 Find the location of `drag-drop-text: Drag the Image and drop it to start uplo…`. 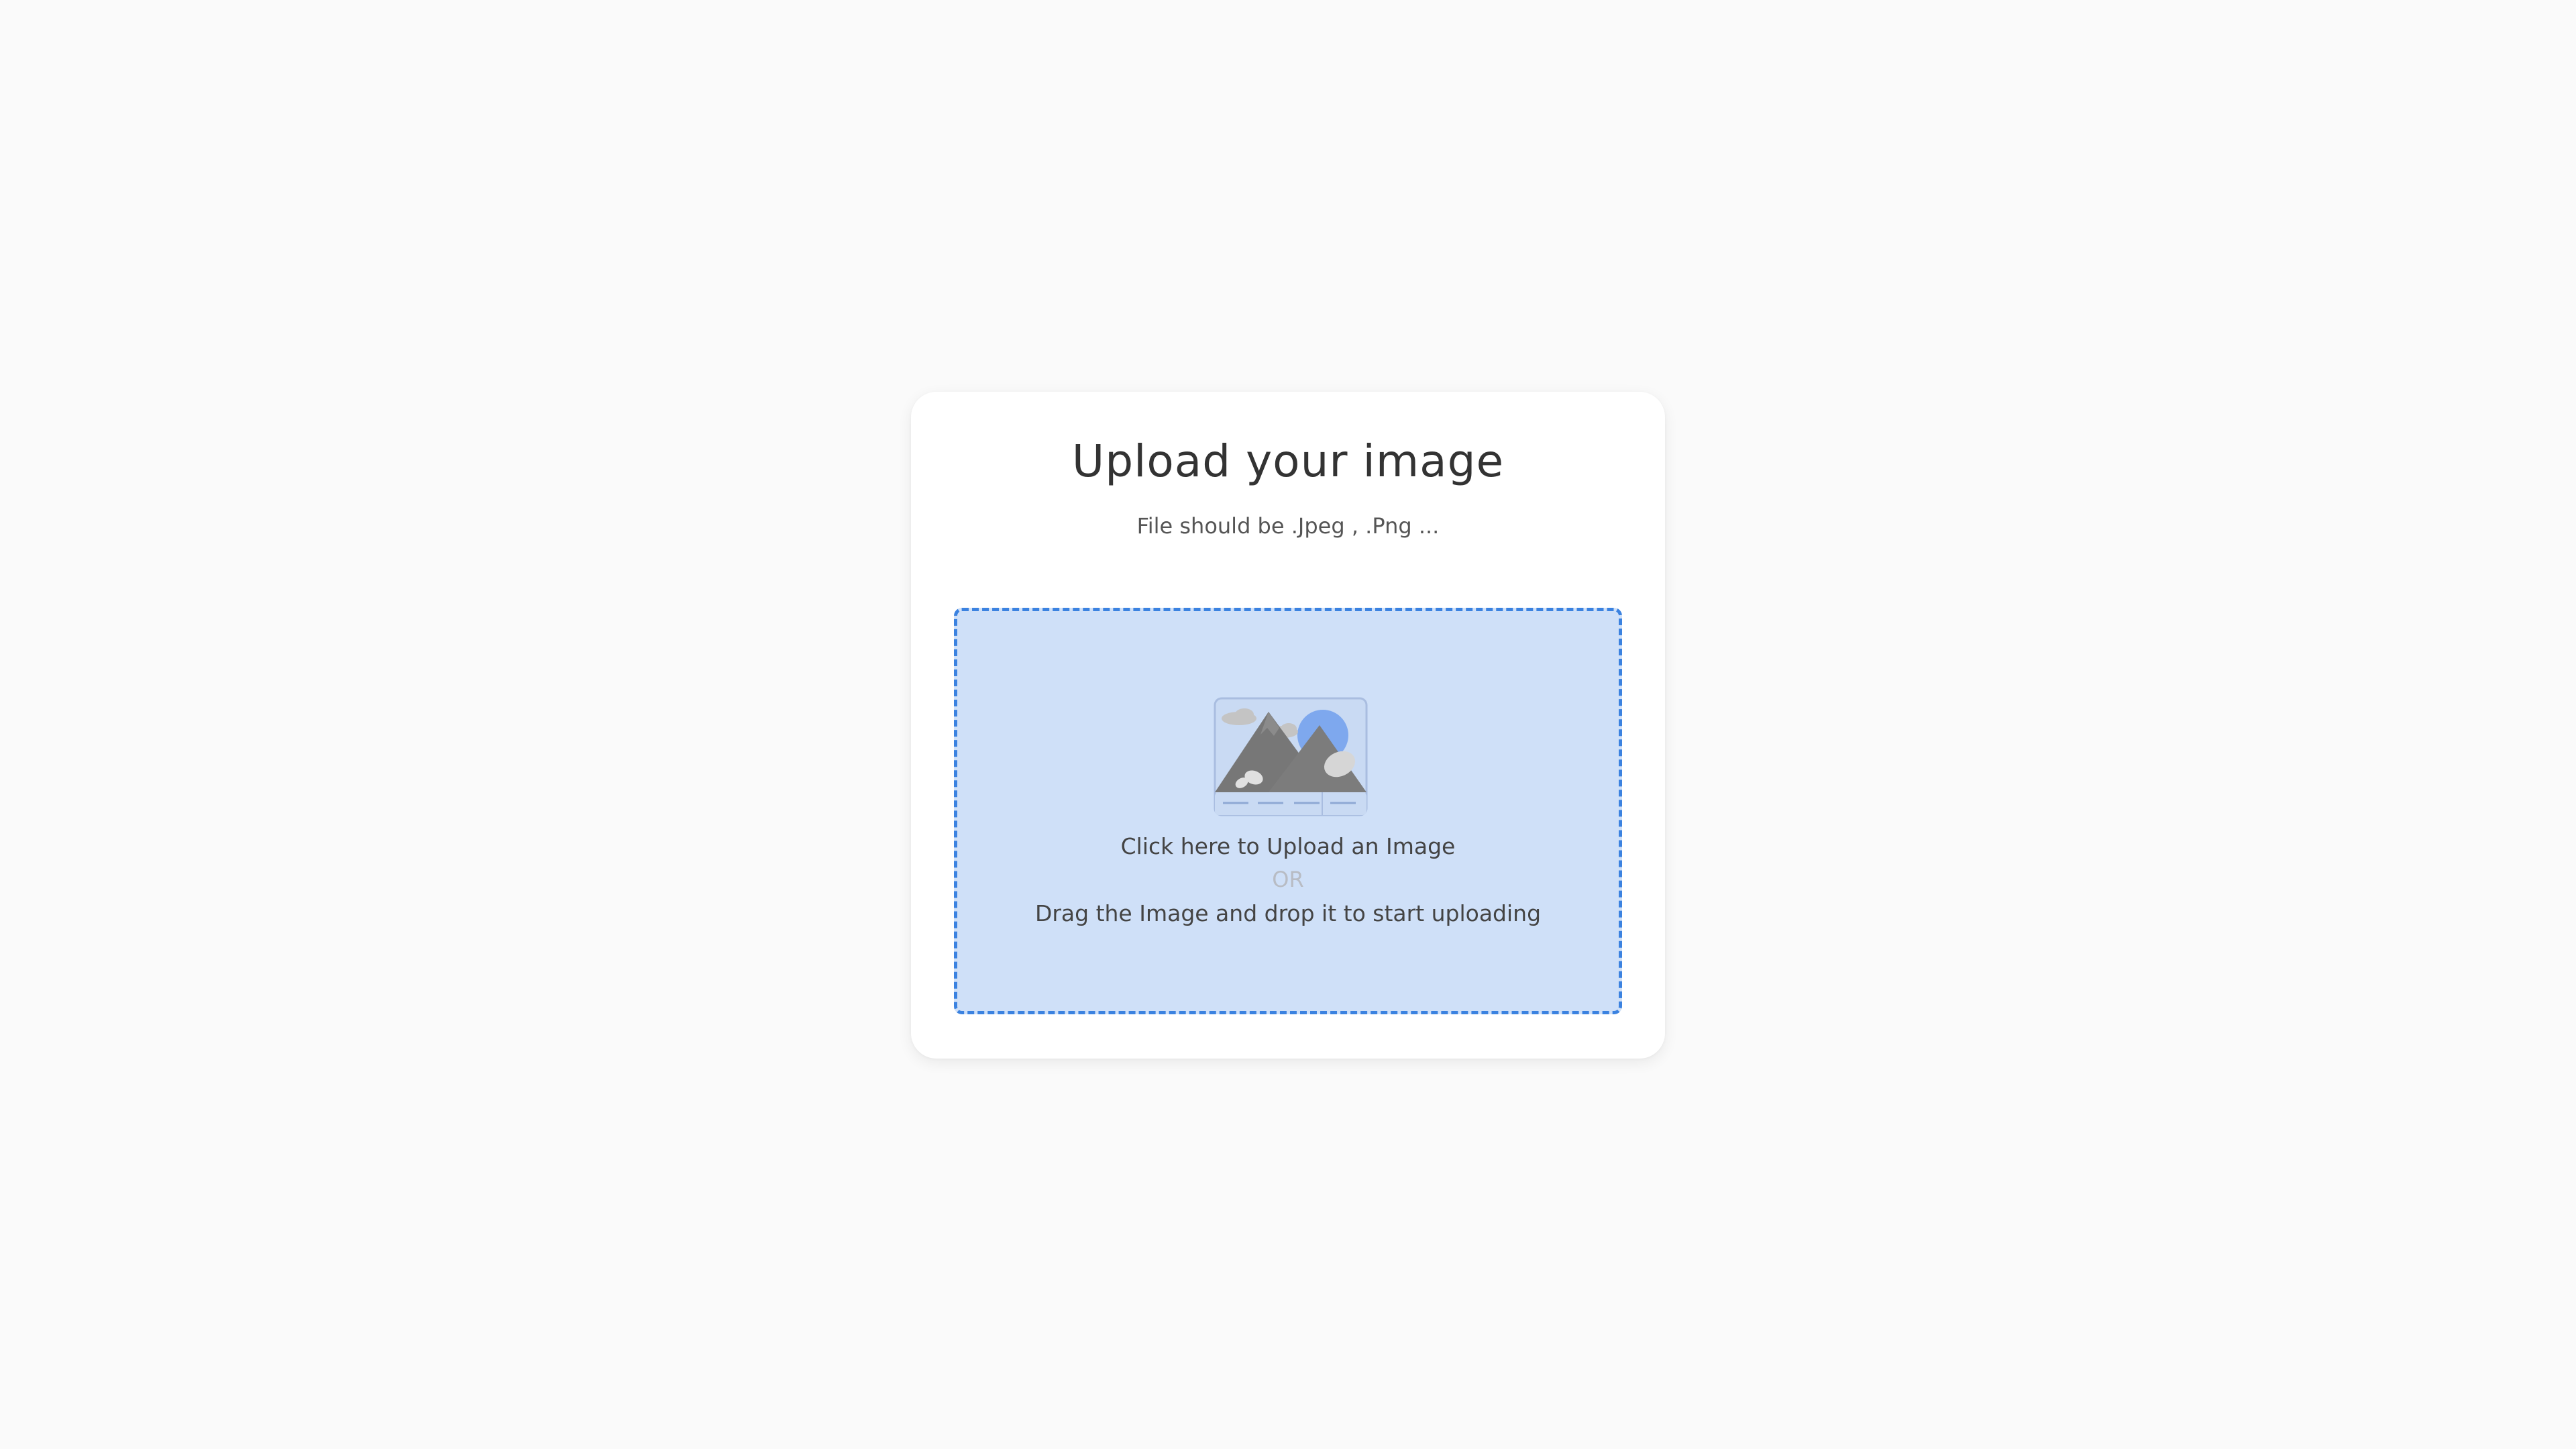

drag-drop-text: Drag the Image and drop it to start uplo… is located at coordinates (1288, 913).